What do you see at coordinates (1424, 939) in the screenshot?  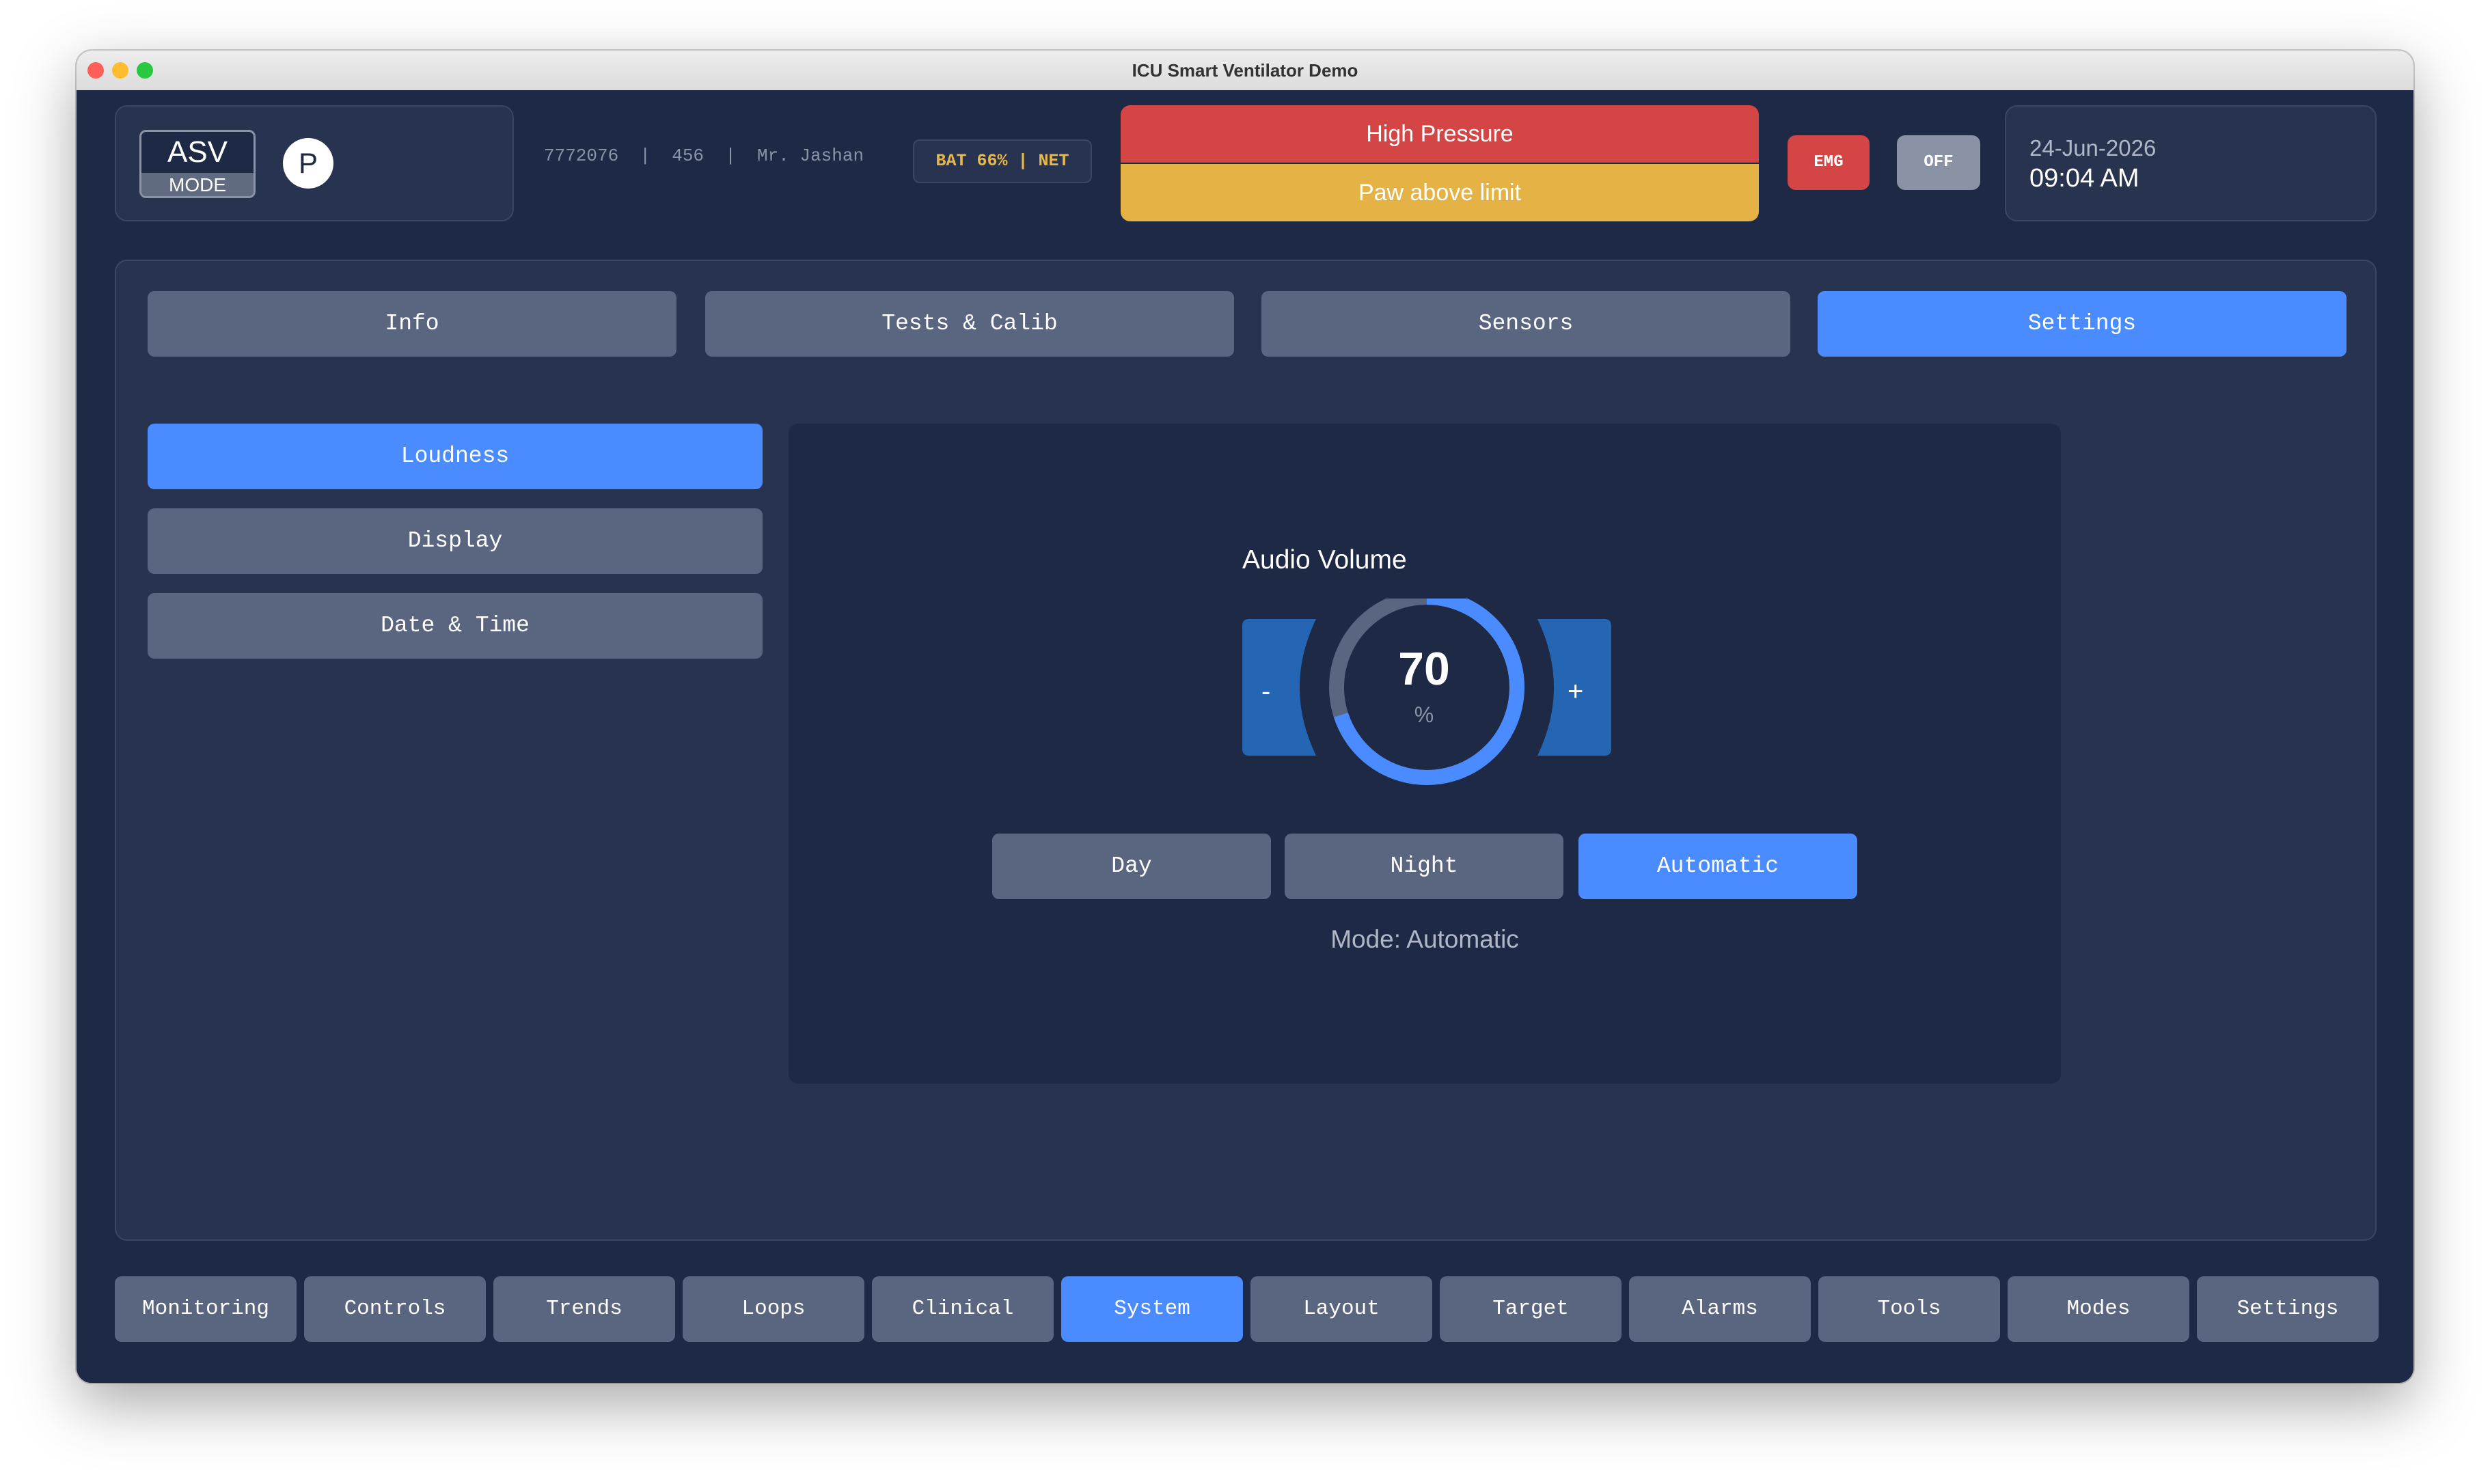 I see `mode-status-text: Mode: Automatic` at bounding box center [1424, 939].